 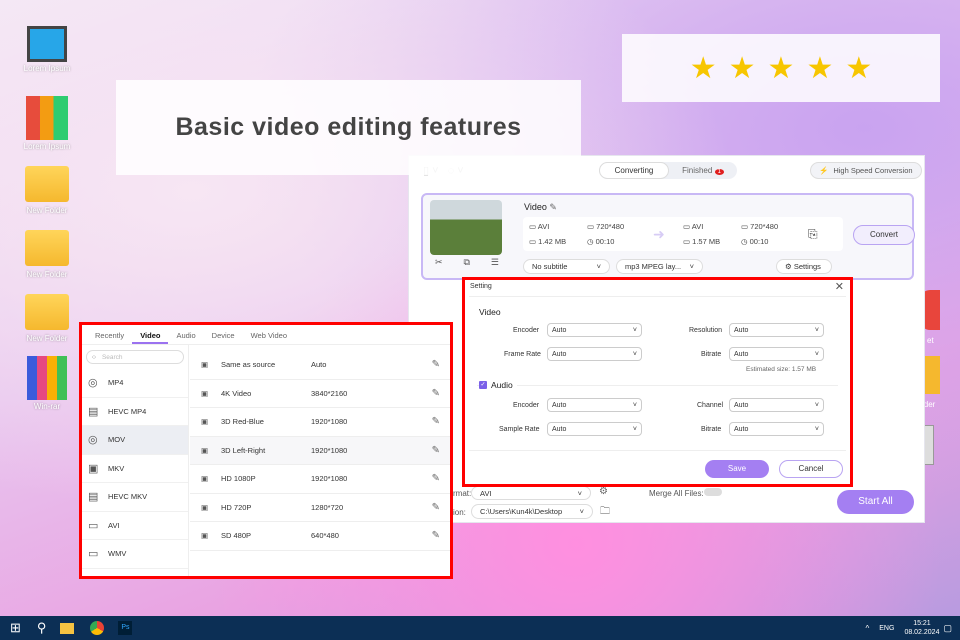 What do you see at coordinates (594, 429) in the screenshot?
I see `sample-rate-select: Auto ˅` at bounding box center [594, 429].